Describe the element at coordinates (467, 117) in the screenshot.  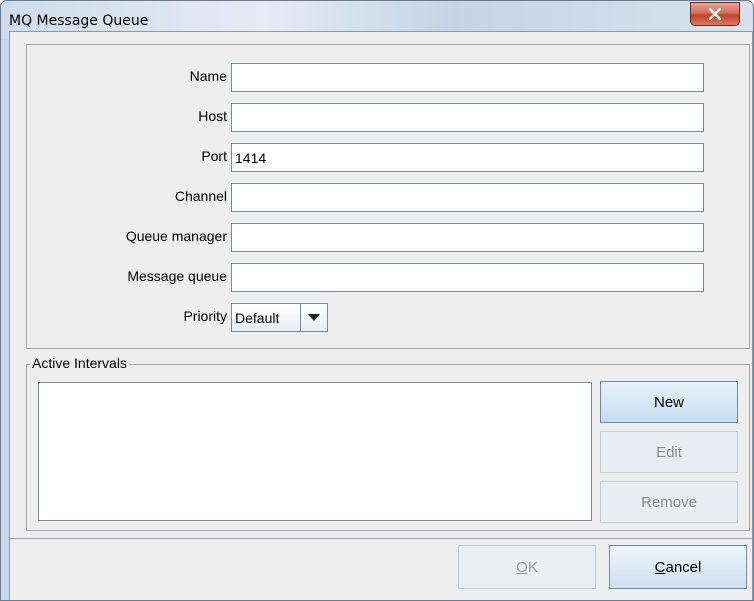
I see `host-field` at that location.